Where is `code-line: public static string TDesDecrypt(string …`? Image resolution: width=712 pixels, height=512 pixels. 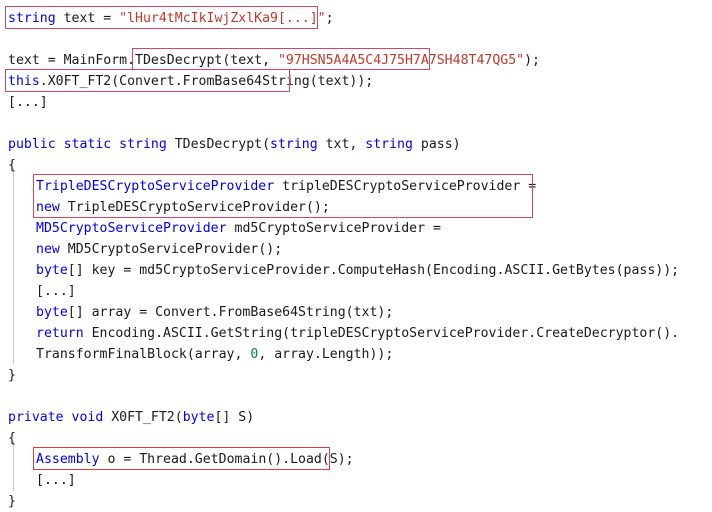
code-line: public static string TDesDecrypt(string … is located at coordinates (234, 144).